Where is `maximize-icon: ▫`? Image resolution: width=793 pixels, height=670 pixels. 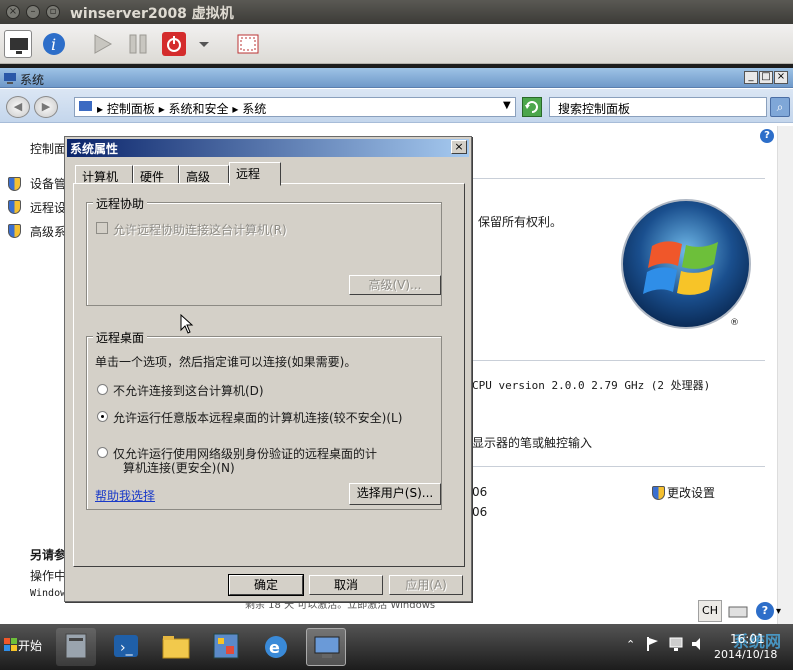
maximize-icon: ▫ is located at coordinates (53, 12).